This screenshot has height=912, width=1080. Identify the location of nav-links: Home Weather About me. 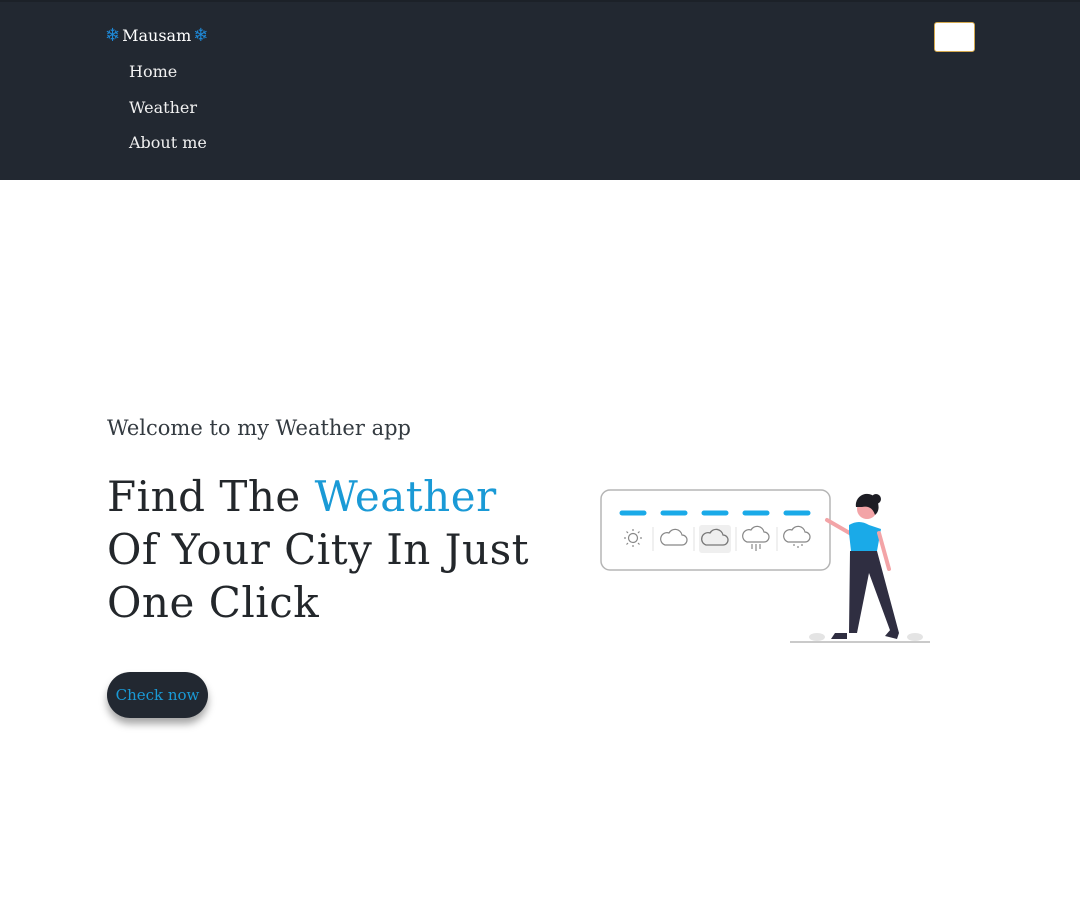
(168, 113).